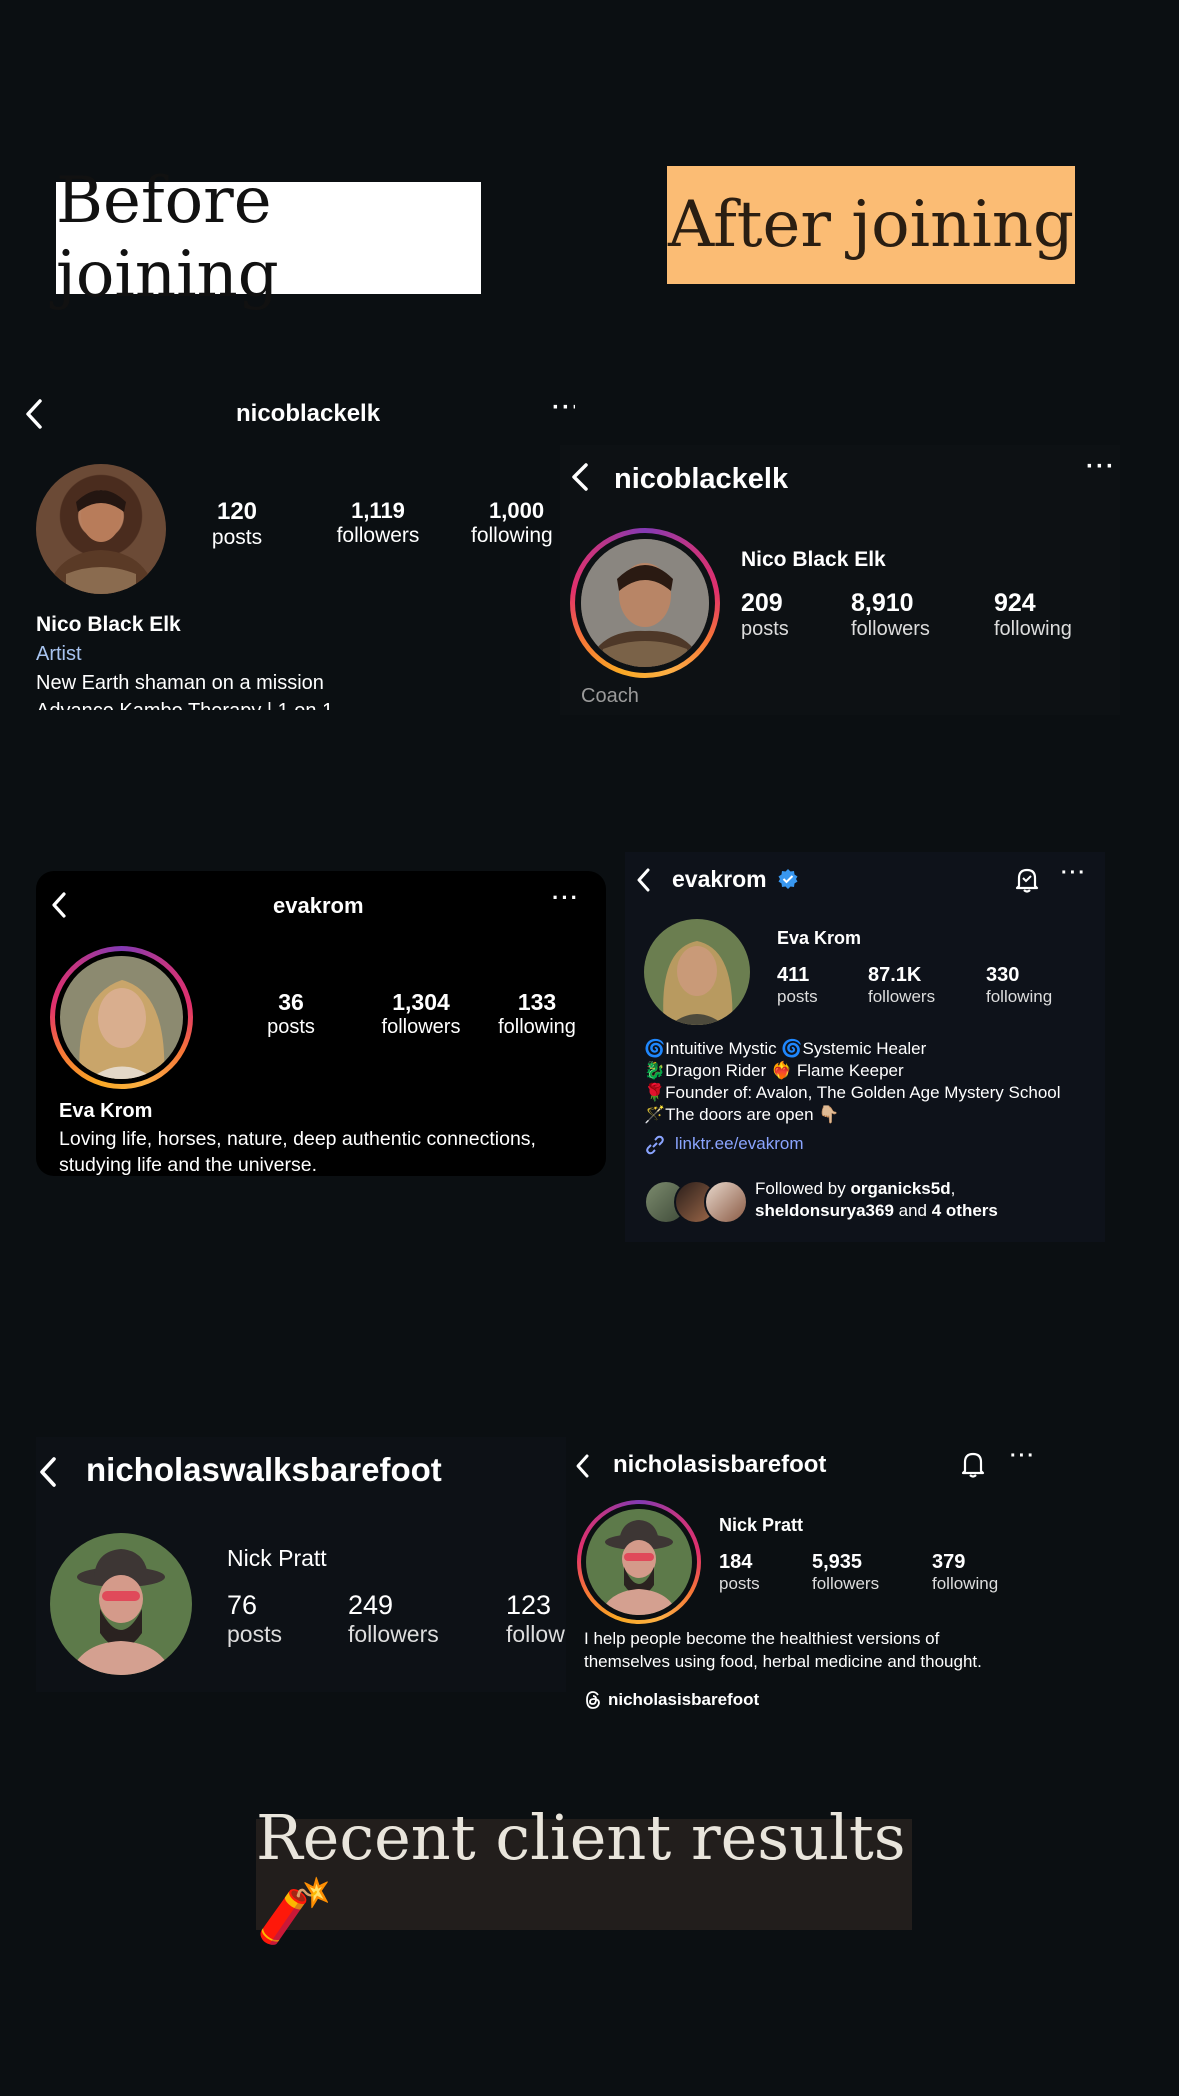 Image resolution: width=1179 pixels, height=2096 pixels. What do you see at coordinates (184, 705) in the screenshot?
I see `profile-bio-line-2: Advance Kambo Therapy | 1 on 1` at bounding box center [184, 705].